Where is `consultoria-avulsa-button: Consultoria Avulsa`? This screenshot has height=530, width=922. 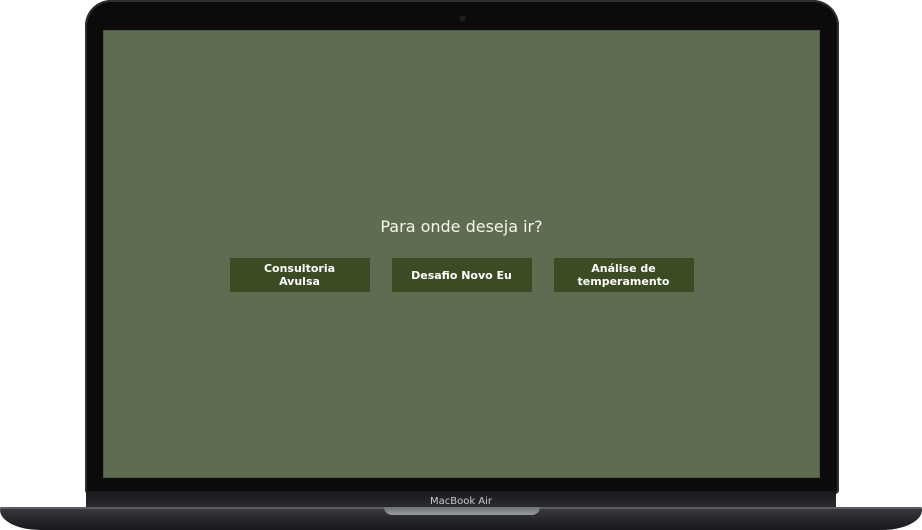
consultoria-avulsa-button: Consultoria Avulsa is located at coordinates (299, 275).